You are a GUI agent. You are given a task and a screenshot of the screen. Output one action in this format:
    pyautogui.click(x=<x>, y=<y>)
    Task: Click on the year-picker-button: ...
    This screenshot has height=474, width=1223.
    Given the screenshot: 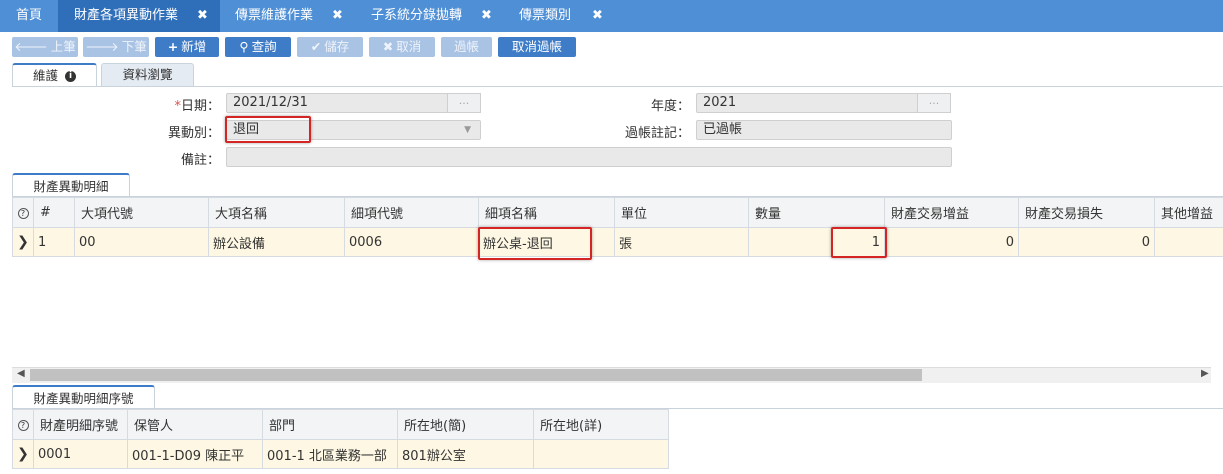 What is the action you would take?
    pyautogui.click(x=934, y=103)
    